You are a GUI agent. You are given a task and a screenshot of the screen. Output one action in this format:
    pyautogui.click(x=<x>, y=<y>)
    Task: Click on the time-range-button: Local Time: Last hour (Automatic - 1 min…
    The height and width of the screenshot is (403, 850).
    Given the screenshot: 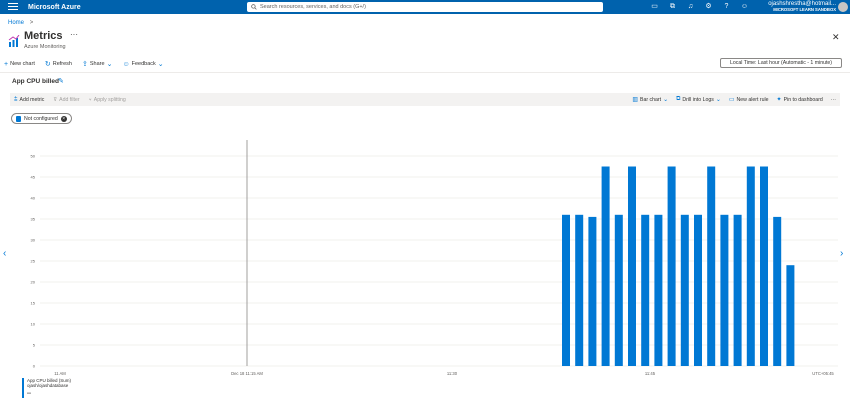 What is the action you would take?
    pyautogui.click(x=781, y=63)
    